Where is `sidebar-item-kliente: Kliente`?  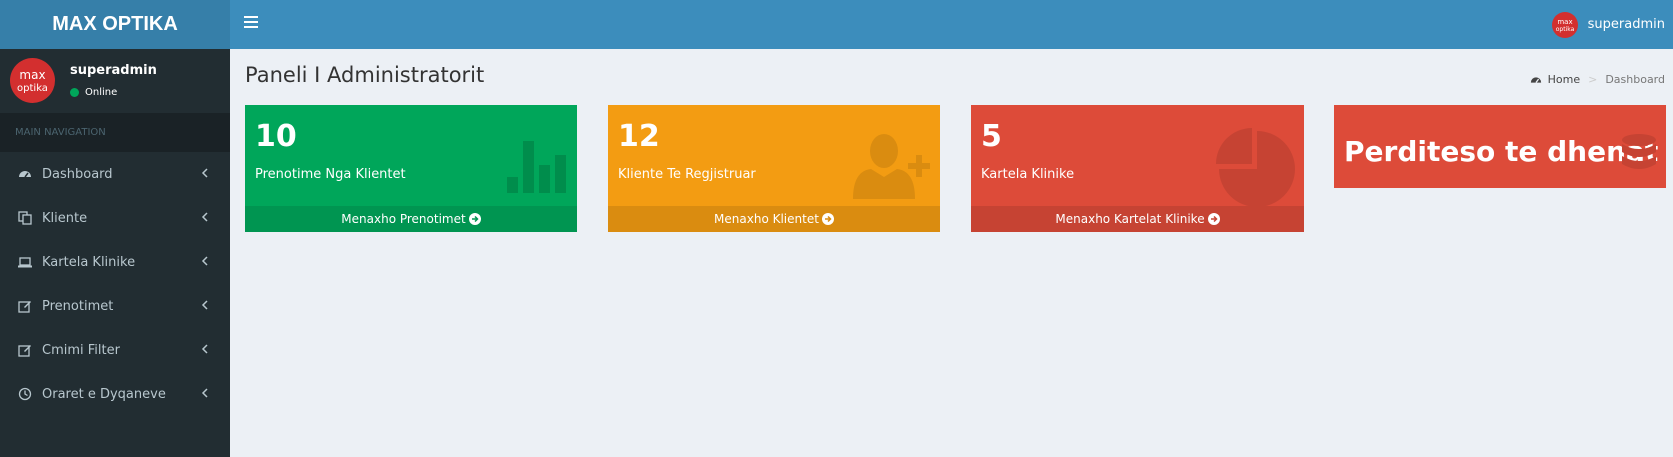 sidebar-item-kliente: Kliente is located at coordinates (115, 218).